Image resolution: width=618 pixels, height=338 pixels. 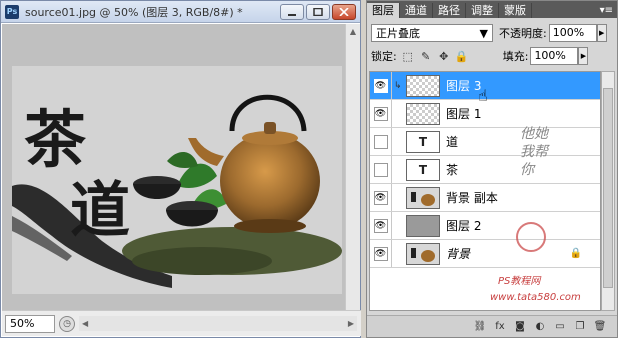 What do you see at coordinates (30, 323) in the screenshot?
I see `zoom-level-field: 50%` at bounding box center [30, 323].